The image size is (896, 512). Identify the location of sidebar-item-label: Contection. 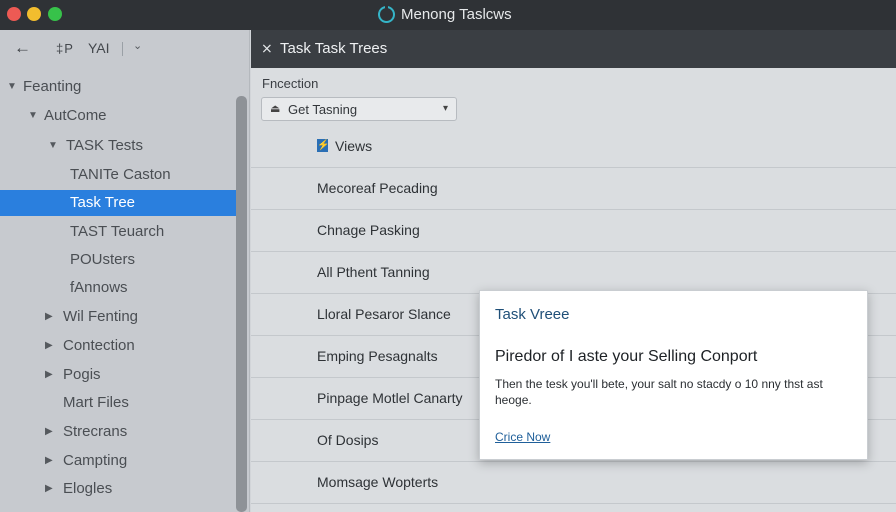
(99, 345).